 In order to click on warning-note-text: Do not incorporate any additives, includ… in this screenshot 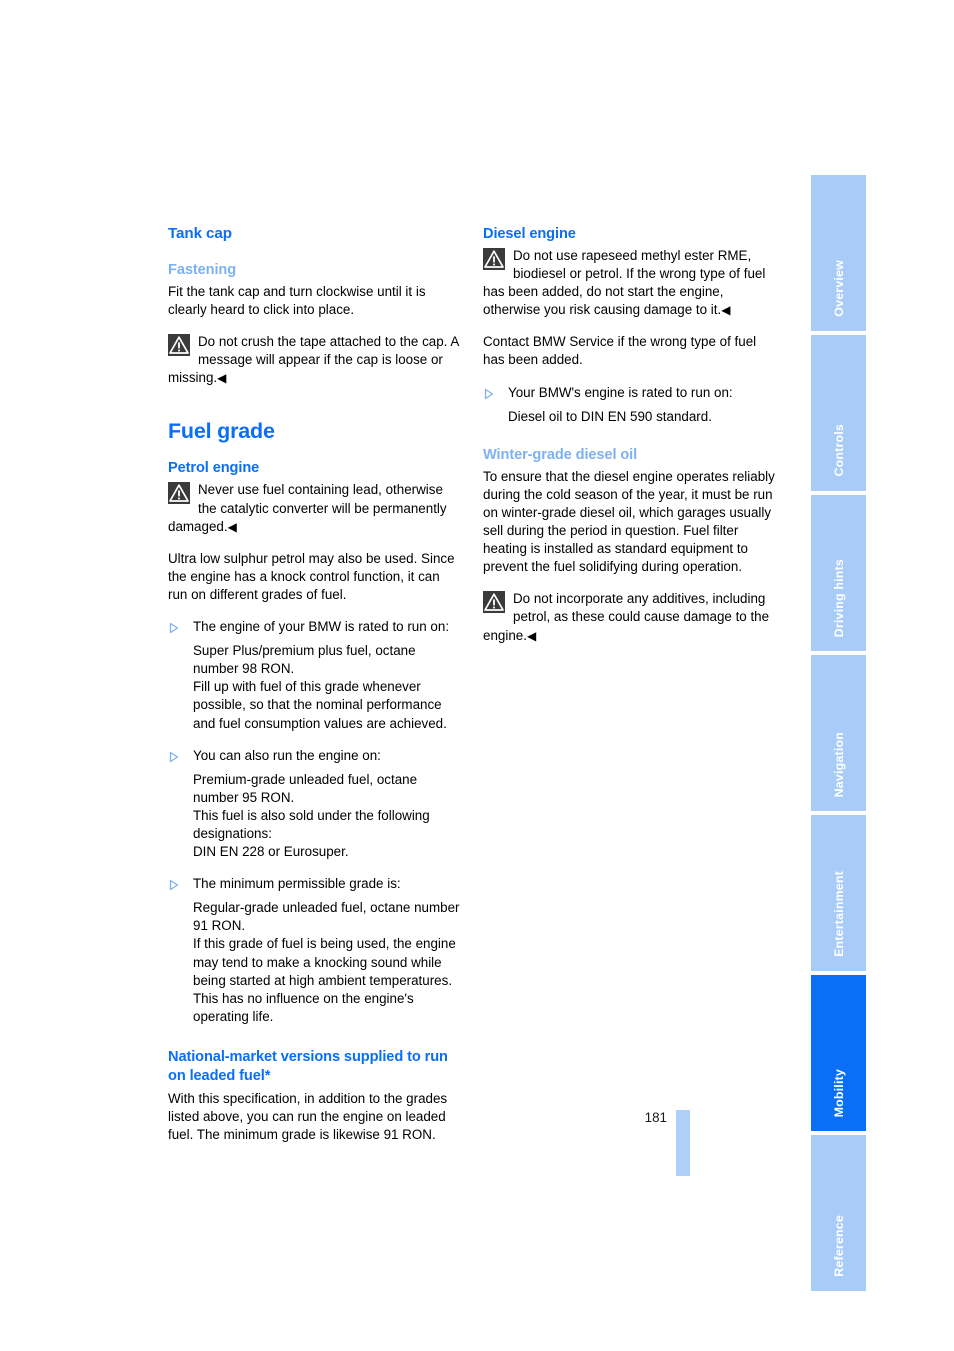, I will do `click(626, 617)`.